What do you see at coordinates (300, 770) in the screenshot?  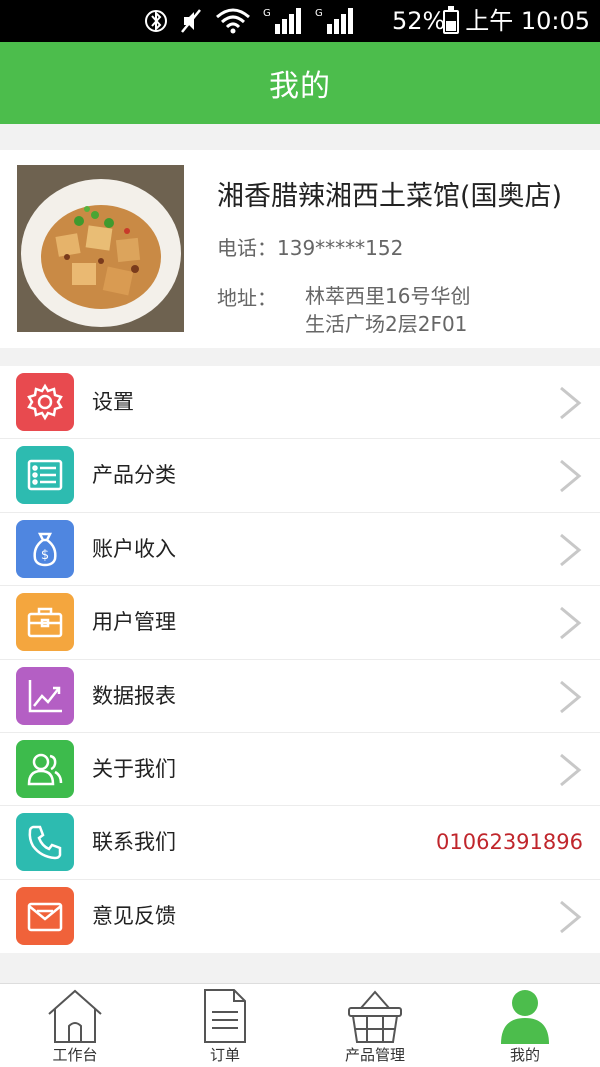 I see `menu-item-about-us: 关于我们` at bounding box center [300, 770].